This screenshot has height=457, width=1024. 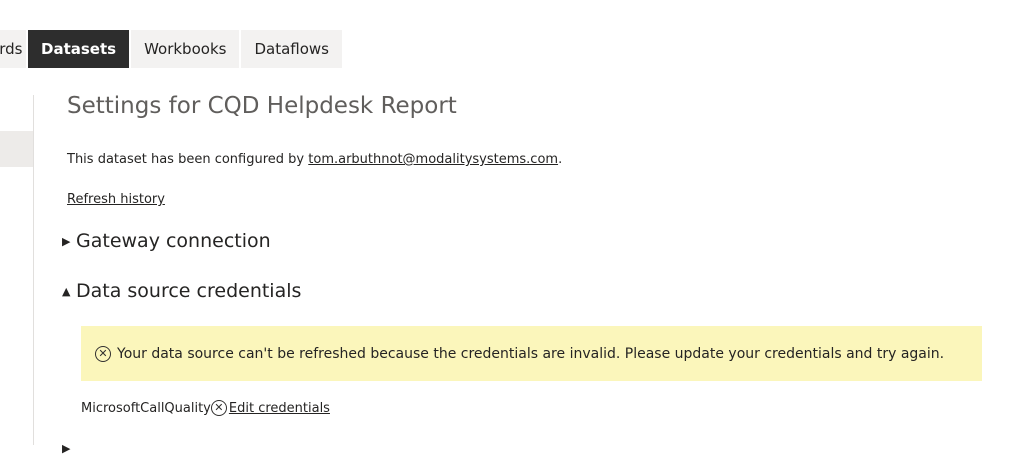 I want to click on data-source-credentials-label: Data source credentials, so click(x=189, y=291).